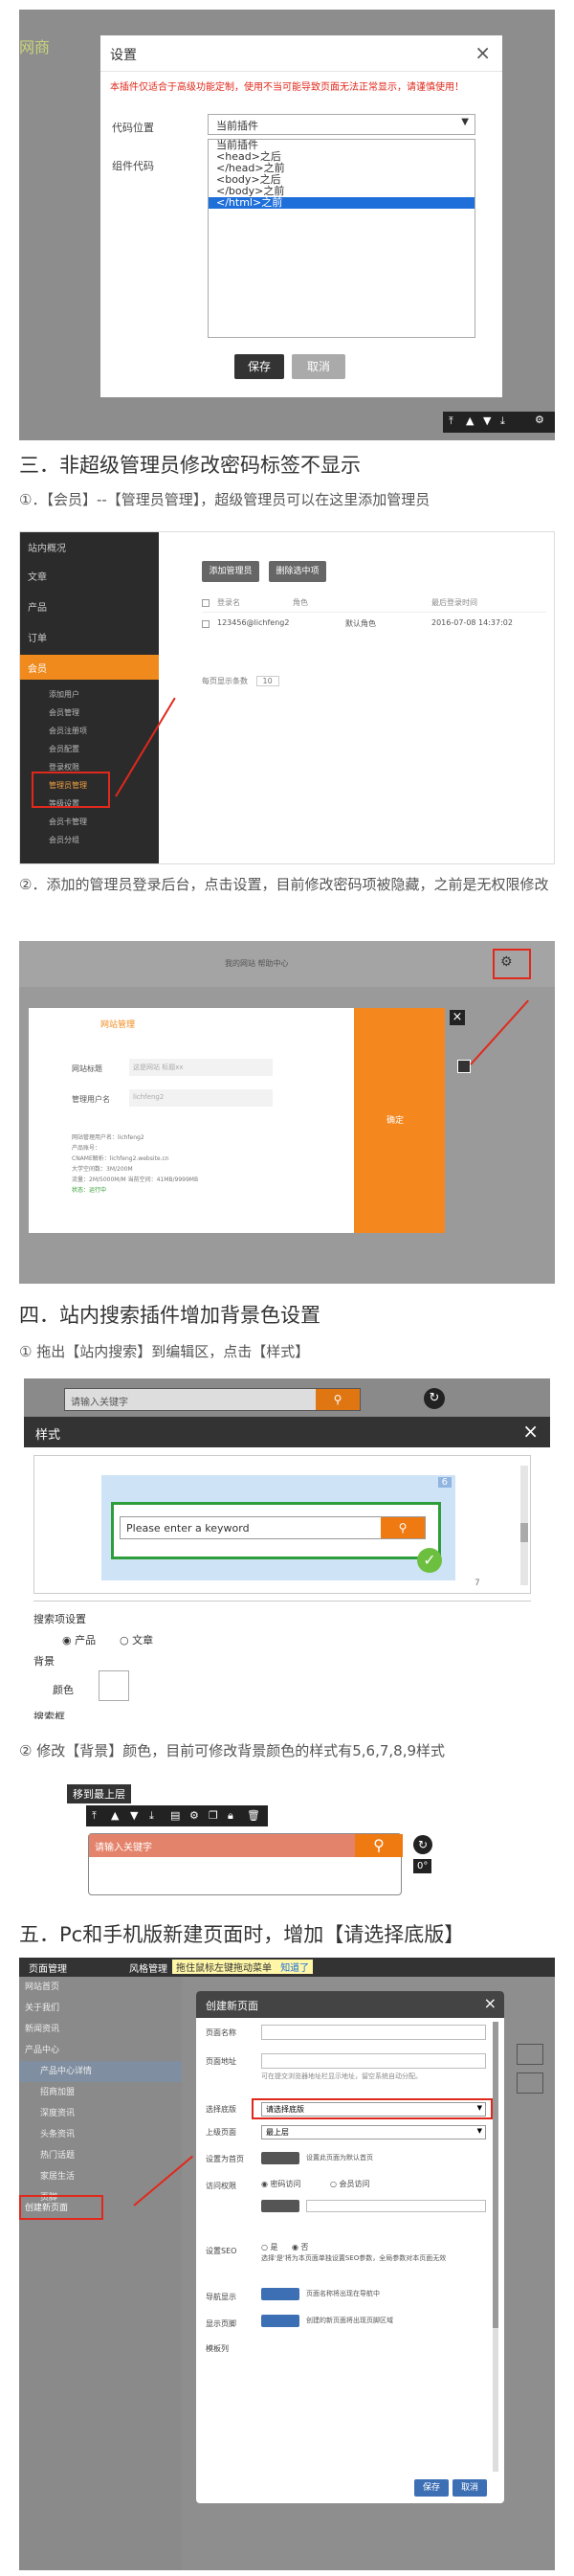 The width and height of the screenshot is (574, 2576). What do you see at coordinates (68, 695) in the screenshot?
I see `submenu-item: 添加用户` at bounding box center [68, 695].